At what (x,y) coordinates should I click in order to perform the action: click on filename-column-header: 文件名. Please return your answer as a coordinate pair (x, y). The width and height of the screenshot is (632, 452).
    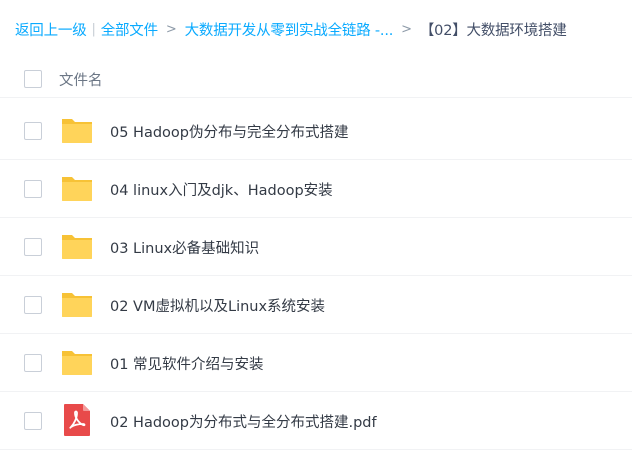
    Looking at the image, I should click on (81, 79).